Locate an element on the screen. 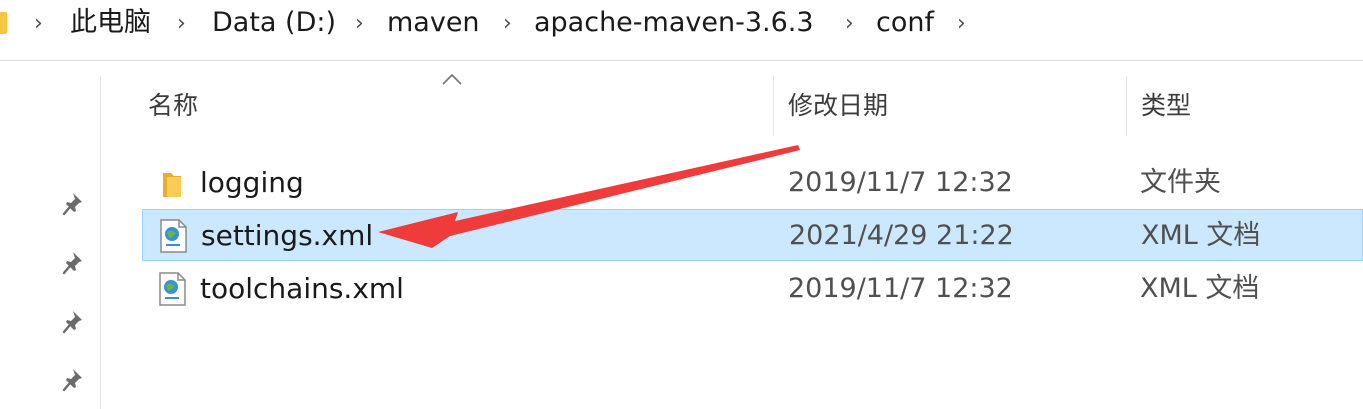  column-header-modified: 修改日期 is located at coordinates (838, 106).